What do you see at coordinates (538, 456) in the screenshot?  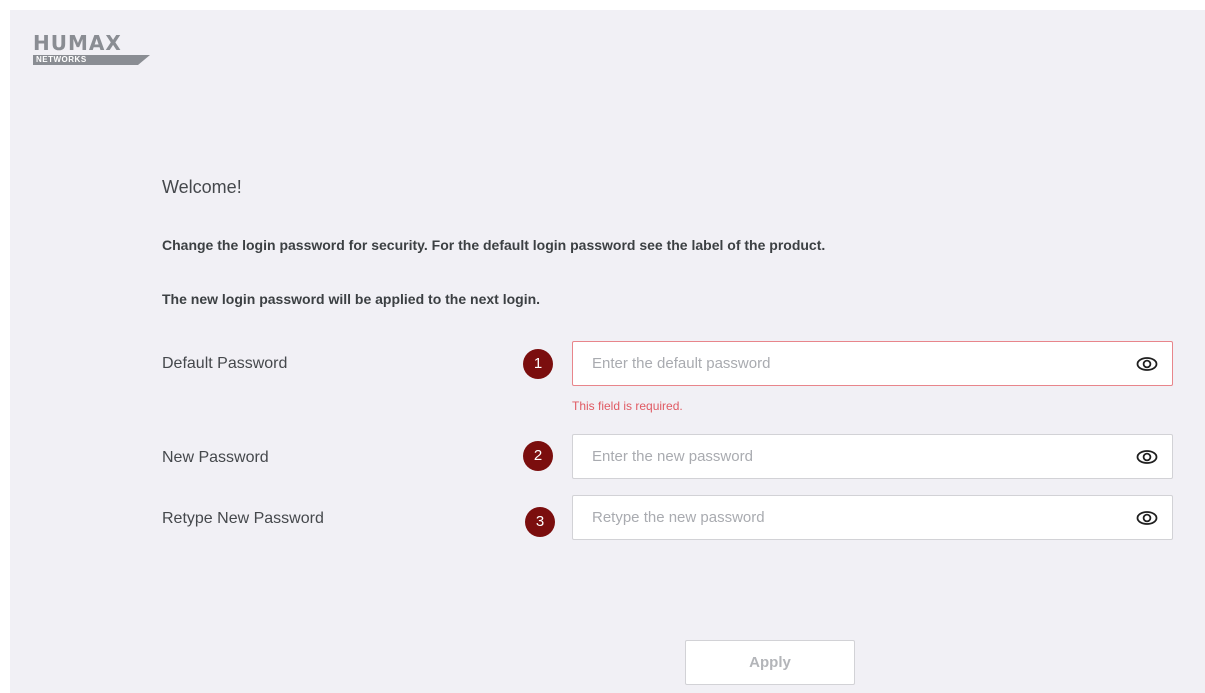 I see `step-badge-2: 2` at bounding box center [538, 456].